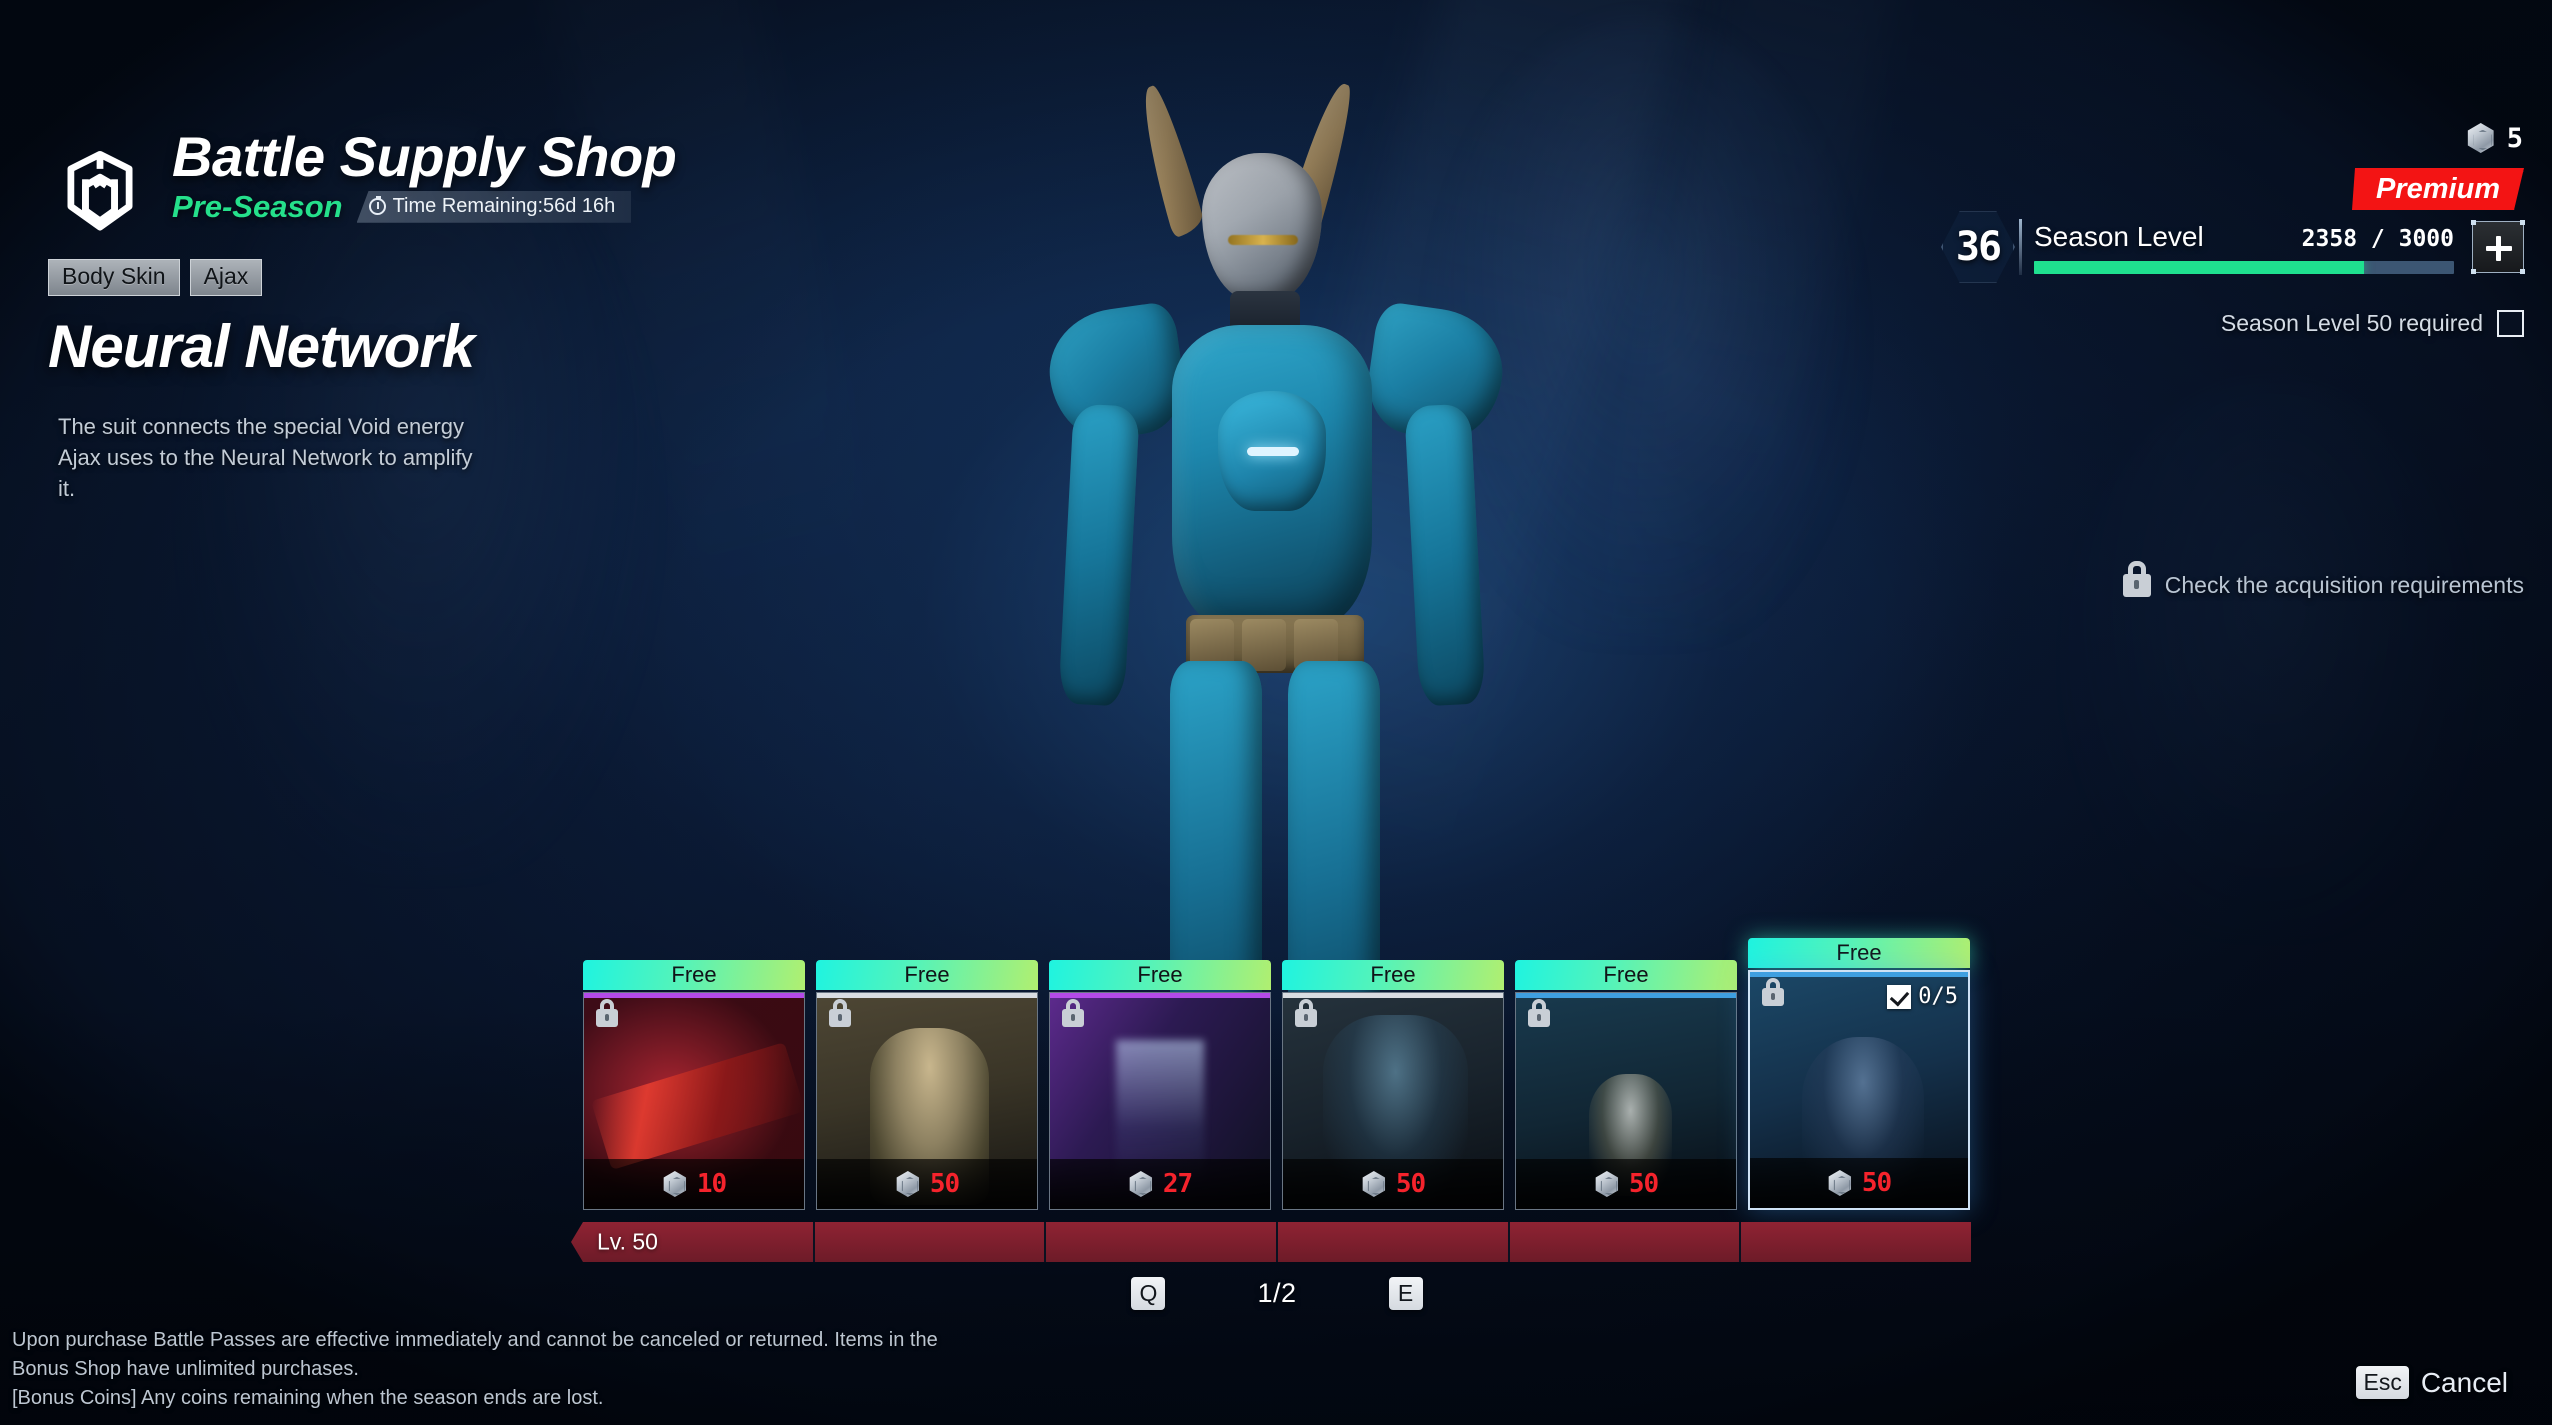 The image size is (2552, 1425). I want to click on season-level-badge: 36, so click(1978, 247).